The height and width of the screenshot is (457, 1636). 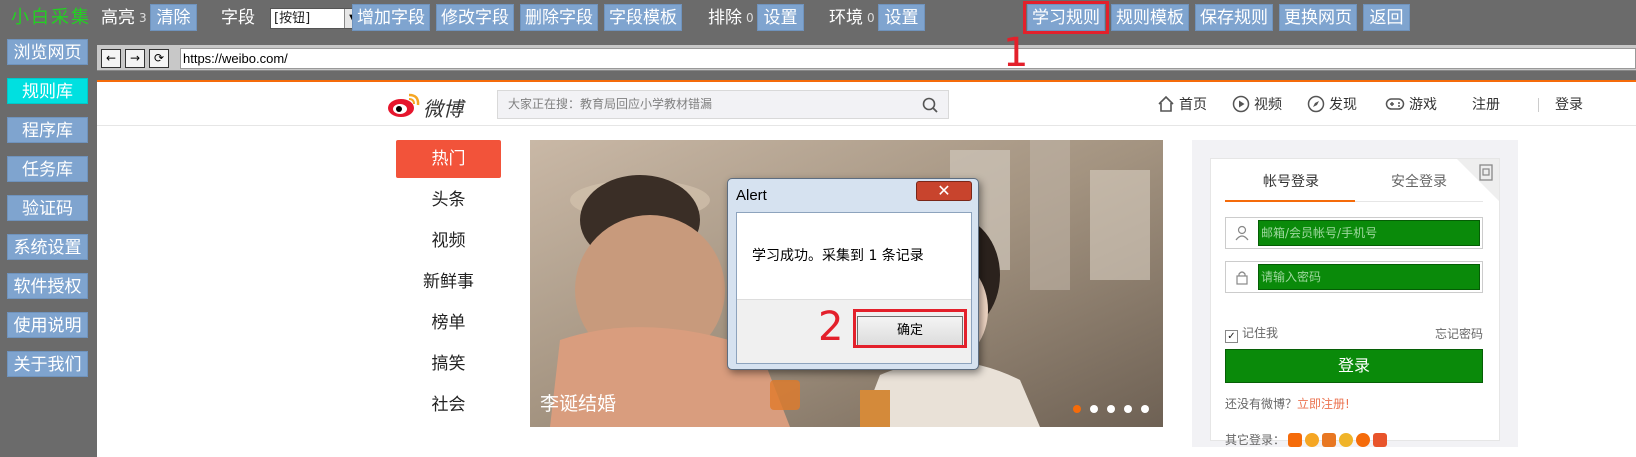 What do you see at coordinates (448, 200) in the screenshot?
I see `category-item-headline: 头条` at bounding box center [448, 200].